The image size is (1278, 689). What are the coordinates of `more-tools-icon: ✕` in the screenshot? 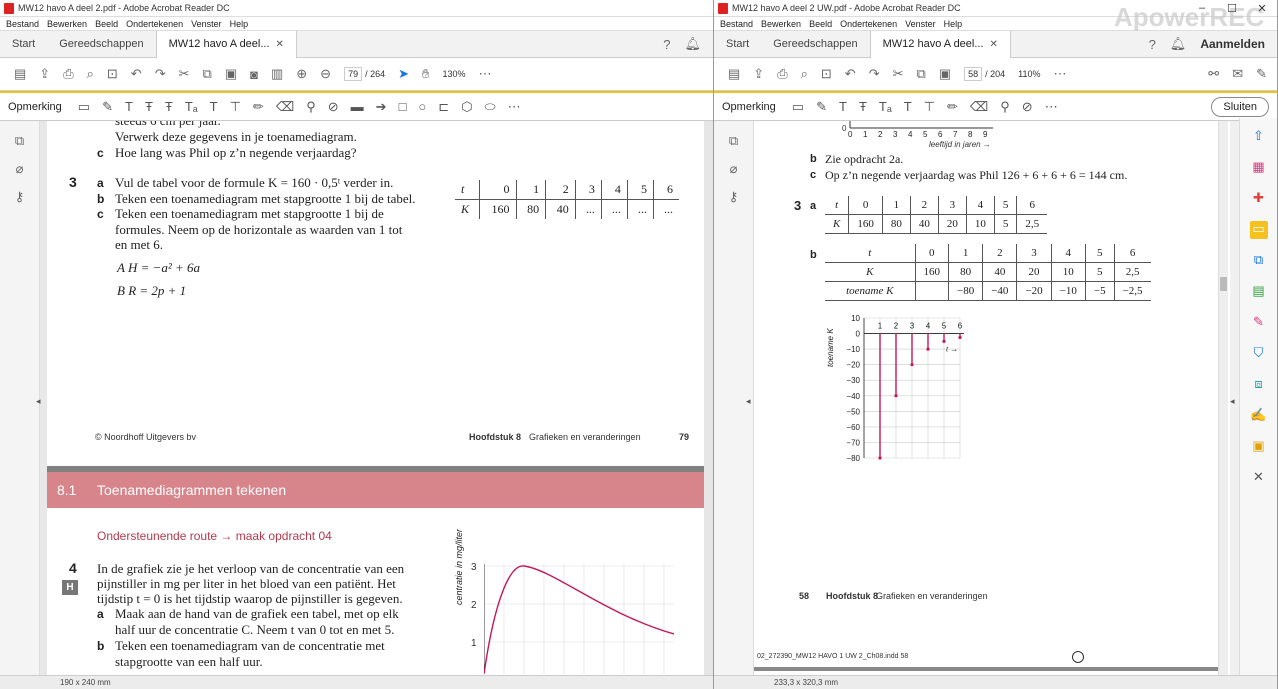 It's located at (1259, 478).